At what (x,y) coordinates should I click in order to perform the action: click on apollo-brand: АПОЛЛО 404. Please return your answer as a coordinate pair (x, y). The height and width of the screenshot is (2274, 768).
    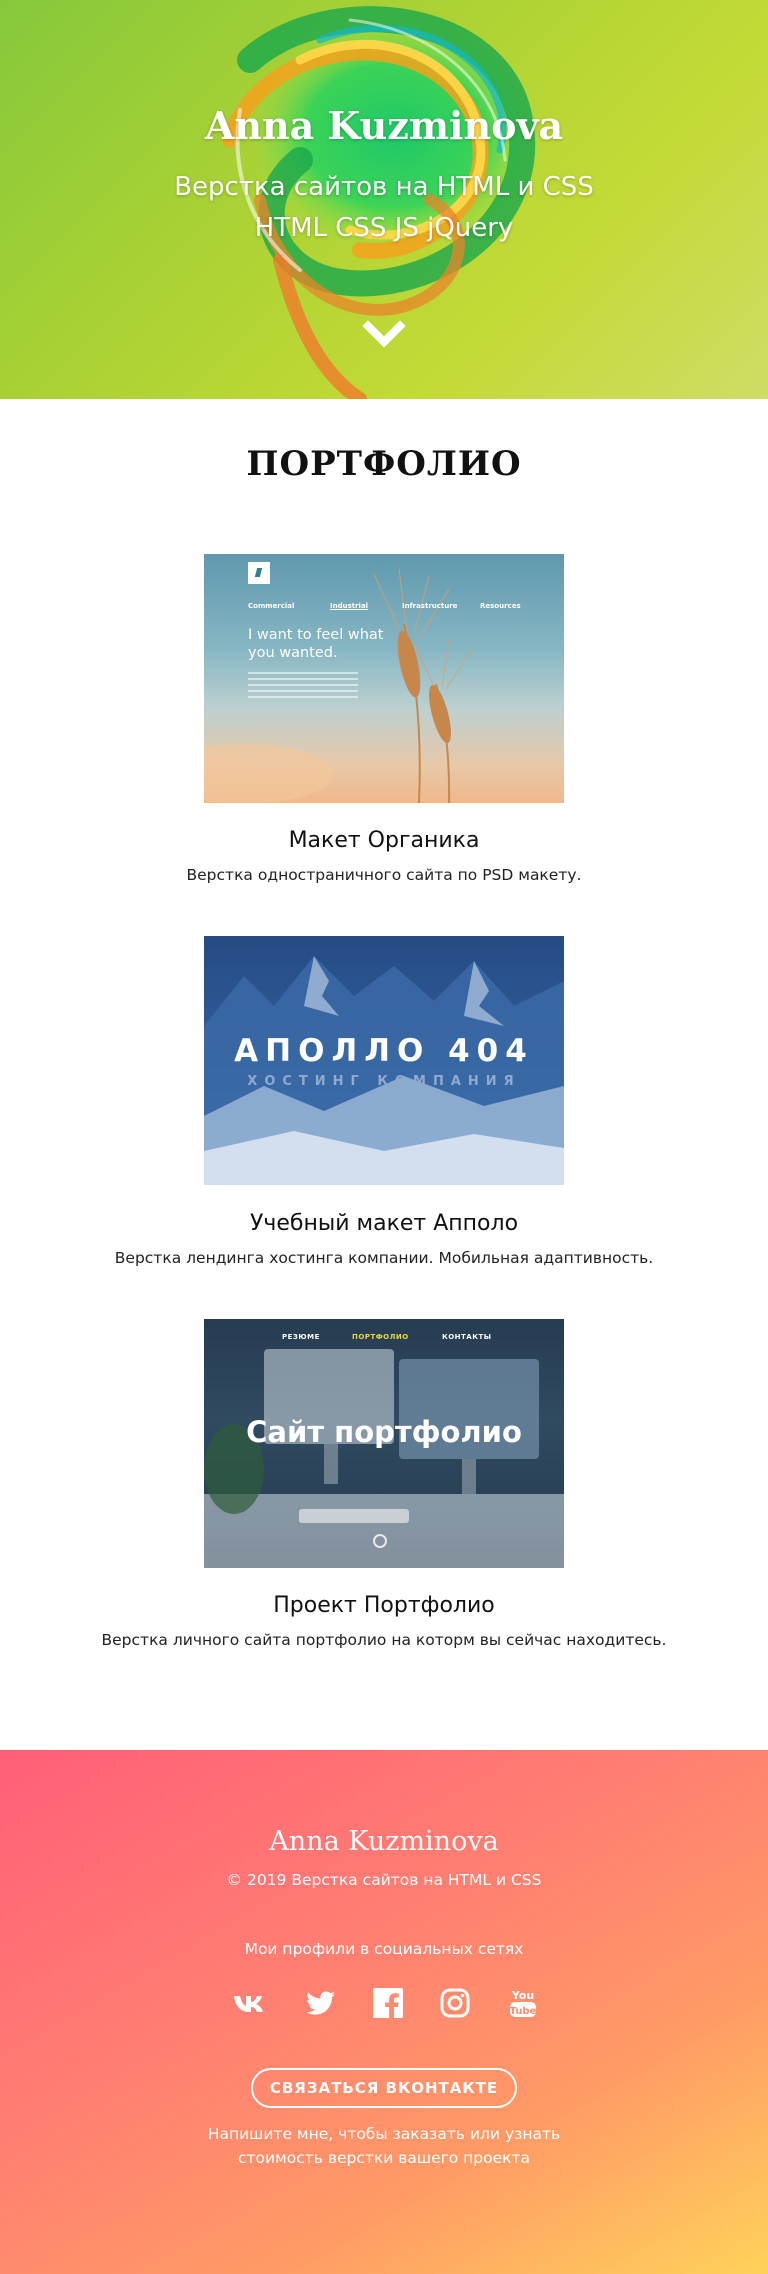
    Looking at the image, I should click on (384, 1051).